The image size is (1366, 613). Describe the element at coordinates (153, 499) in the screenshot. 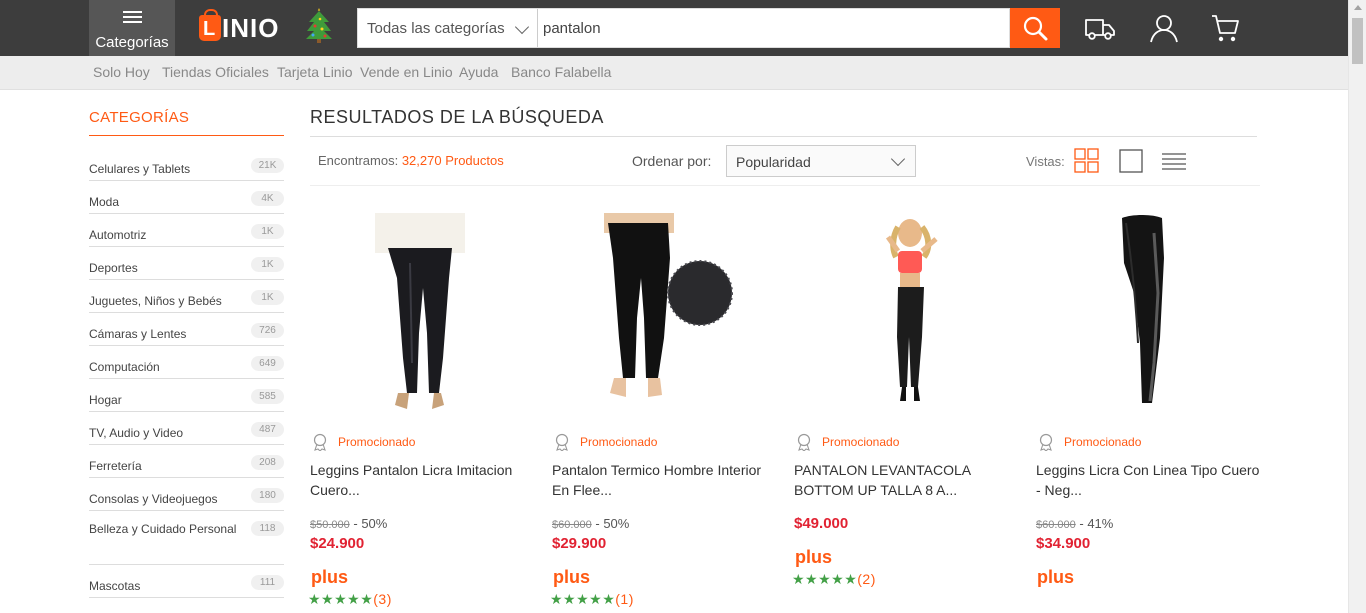

I see `category-label: Consolas y Videojuegos` at that location.